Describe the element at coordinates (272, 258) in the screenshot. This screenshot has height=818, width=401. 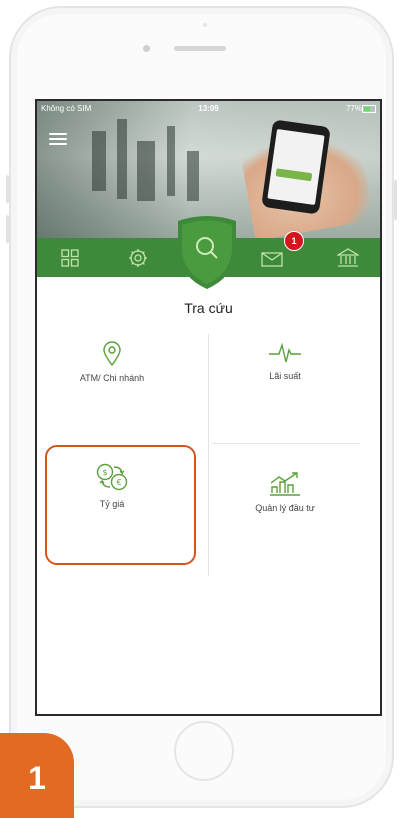
I see `mail-icon` at that location.